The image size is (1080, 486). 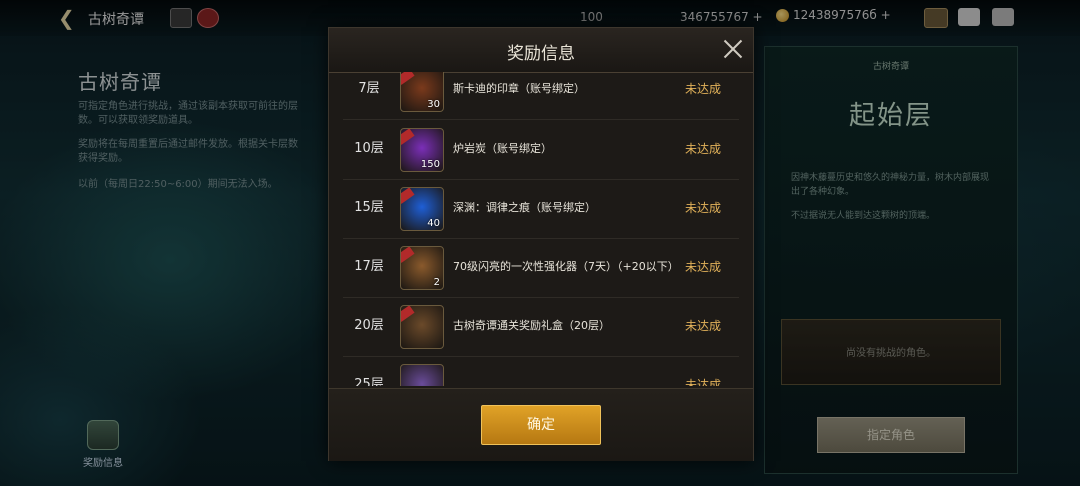 I want to click on confirm-button: 确定, so click(x=541, y=425).